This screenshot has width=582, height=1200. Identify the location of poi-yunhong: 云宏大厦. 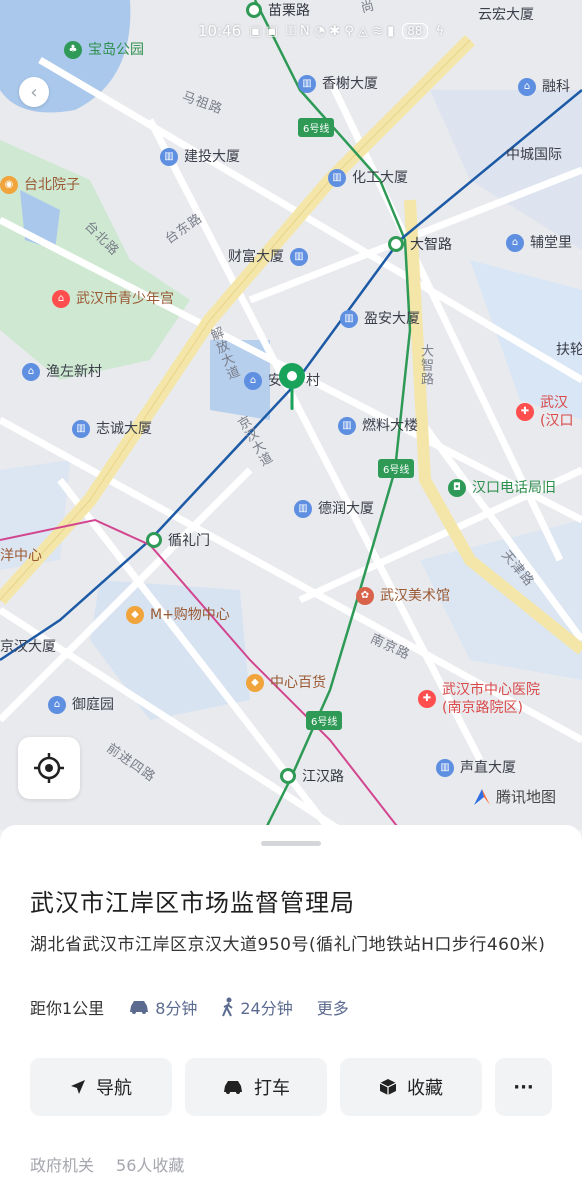
(506, 15).